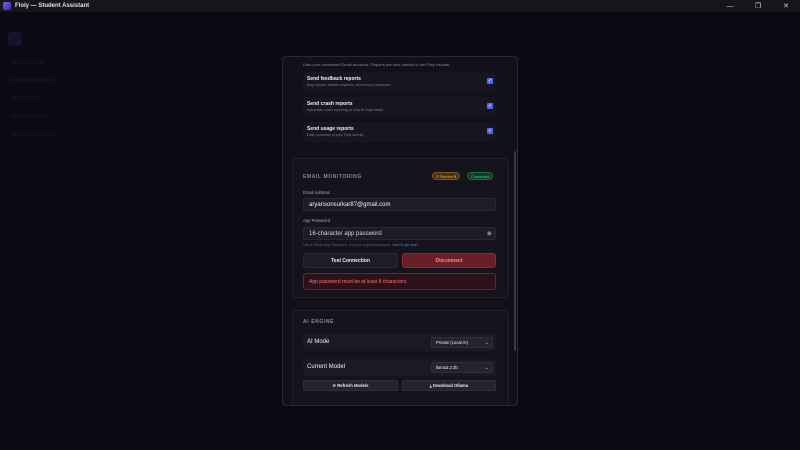 This screenshot has width=800, height=450. Describe the element at coordinates (490, 81) in the screenshot. I see `feedback-checkbox: ✓` at that location.